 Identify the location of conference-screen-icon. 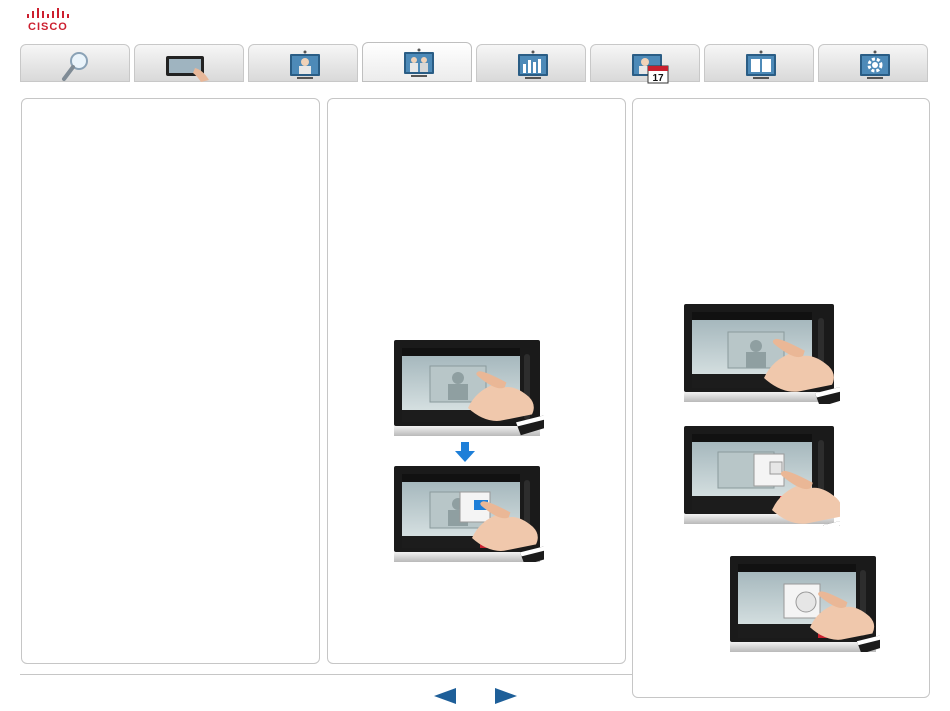
(419, 62).